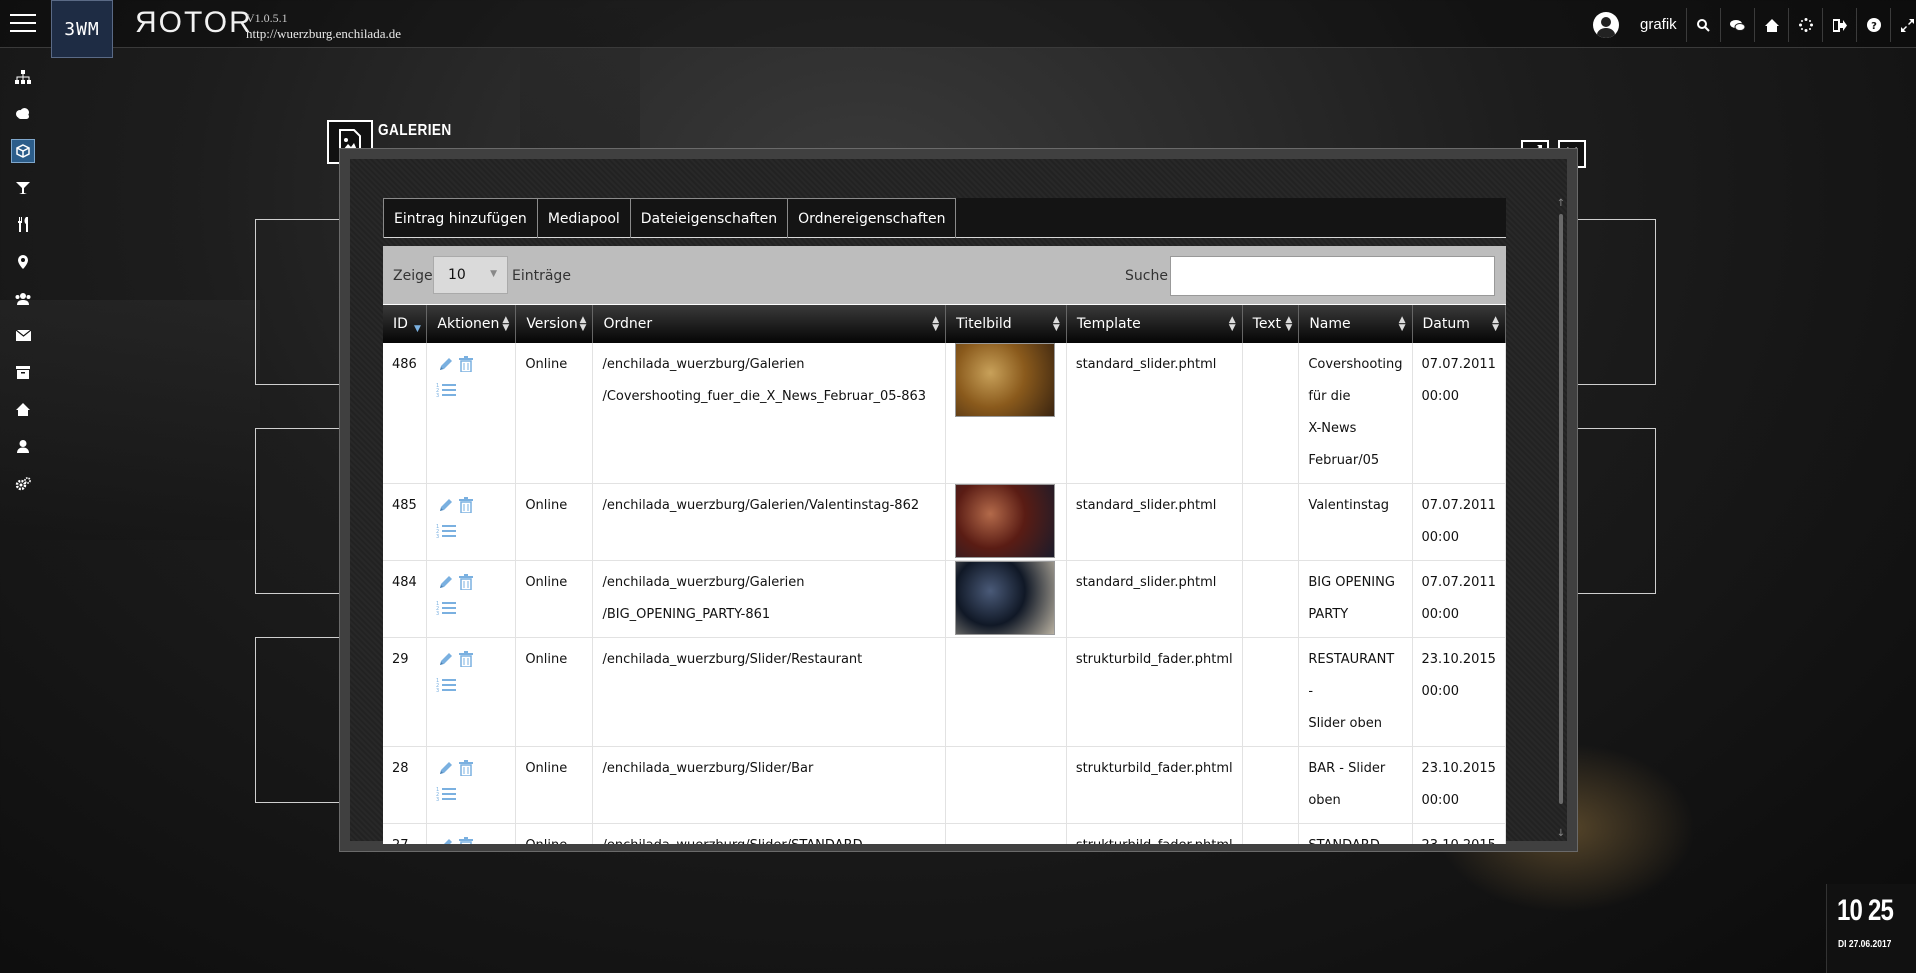 The height and width of the screenshot is (973, 1916). I want to click on search-input, so click(1332, 276).